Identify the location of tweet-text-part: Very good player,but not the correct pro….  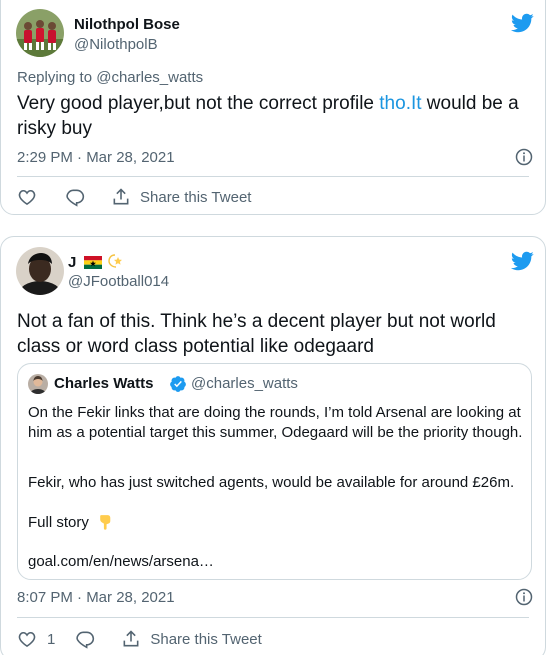
(198, 103).